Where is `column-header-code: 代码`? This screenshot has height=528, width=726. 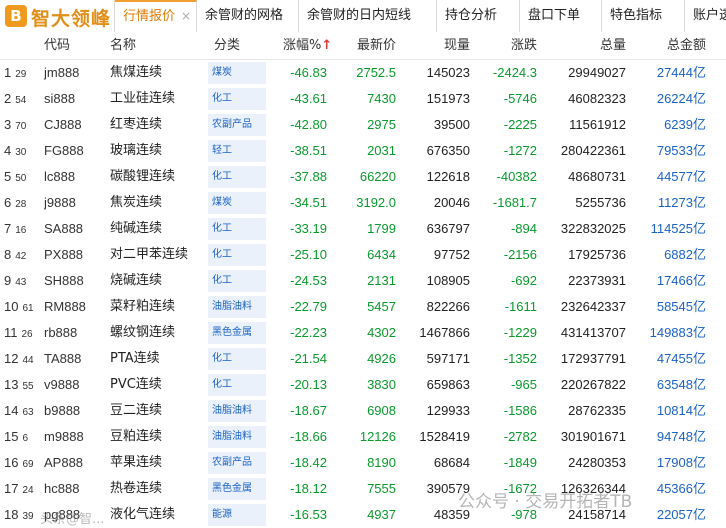
column-header-code: 代码 is located at coordinates (57, 46).